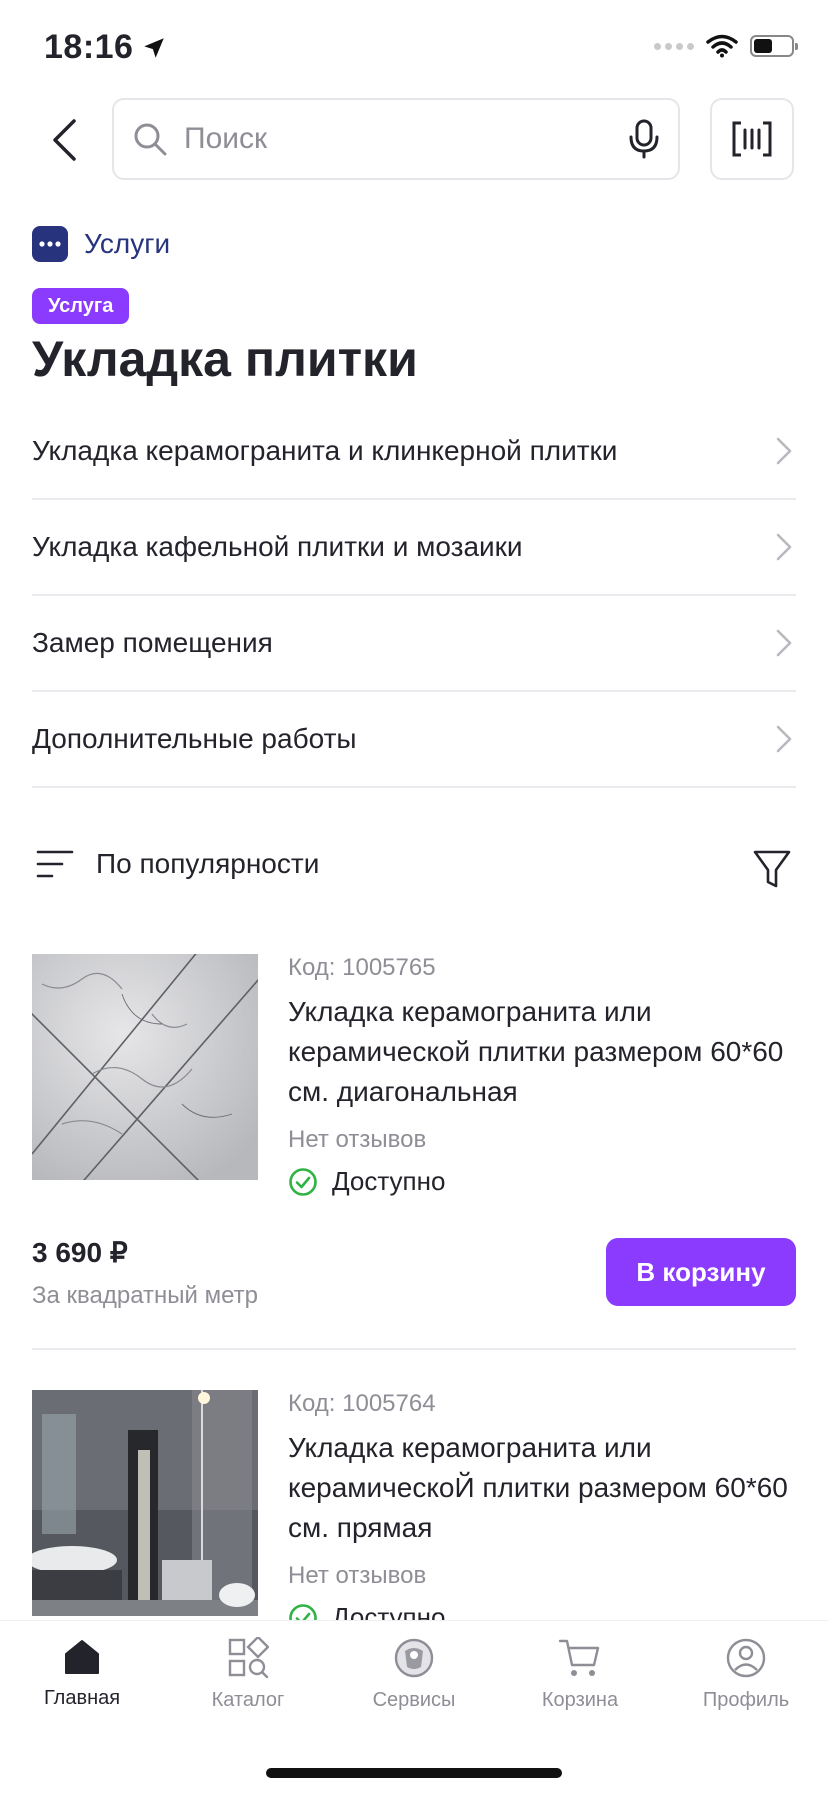 Image resolution: width=828 pixels, height=1793 pixels. Describe the element at coordinates (414, 644) in the screenshot. I see `subcategory-item: Замер помещения` at that location.